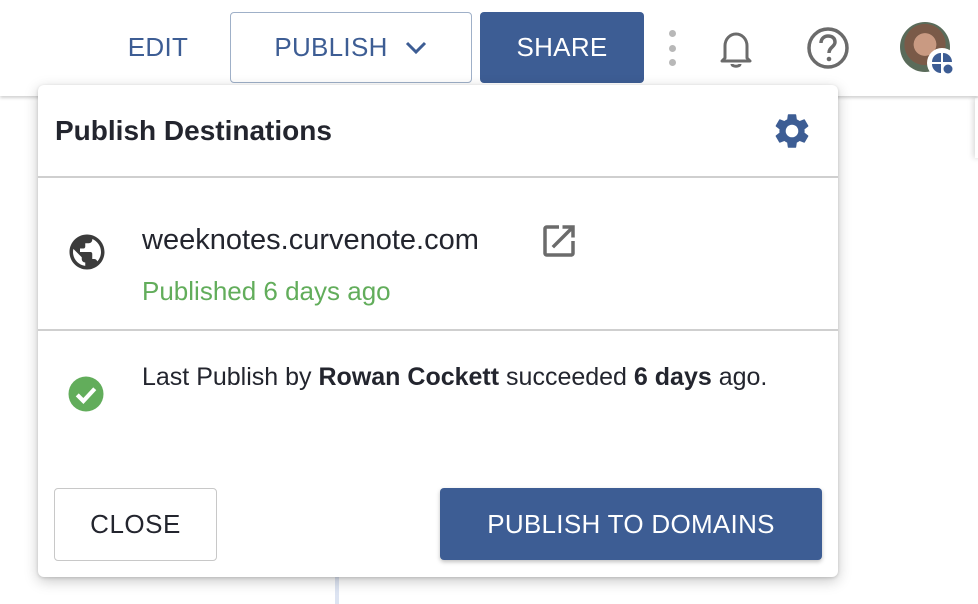 The image size is (978, 604). I want to click on share-button: SHARE, so click(562, 47).